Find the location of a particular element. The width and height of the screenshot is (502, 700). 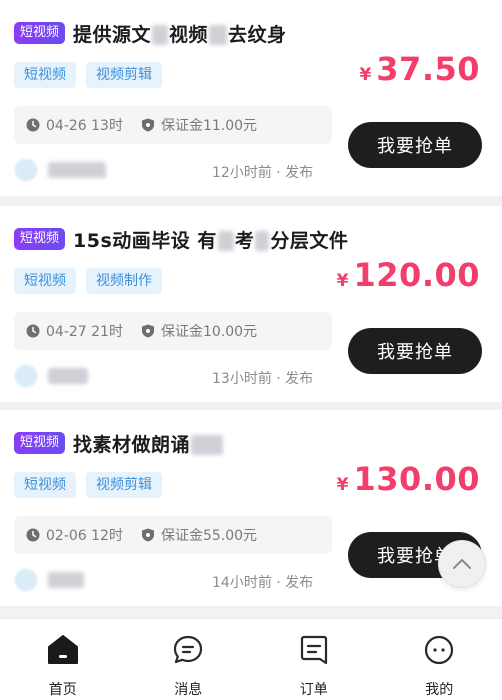

tab-messages: 消息 is located at coordinates (189, 659).